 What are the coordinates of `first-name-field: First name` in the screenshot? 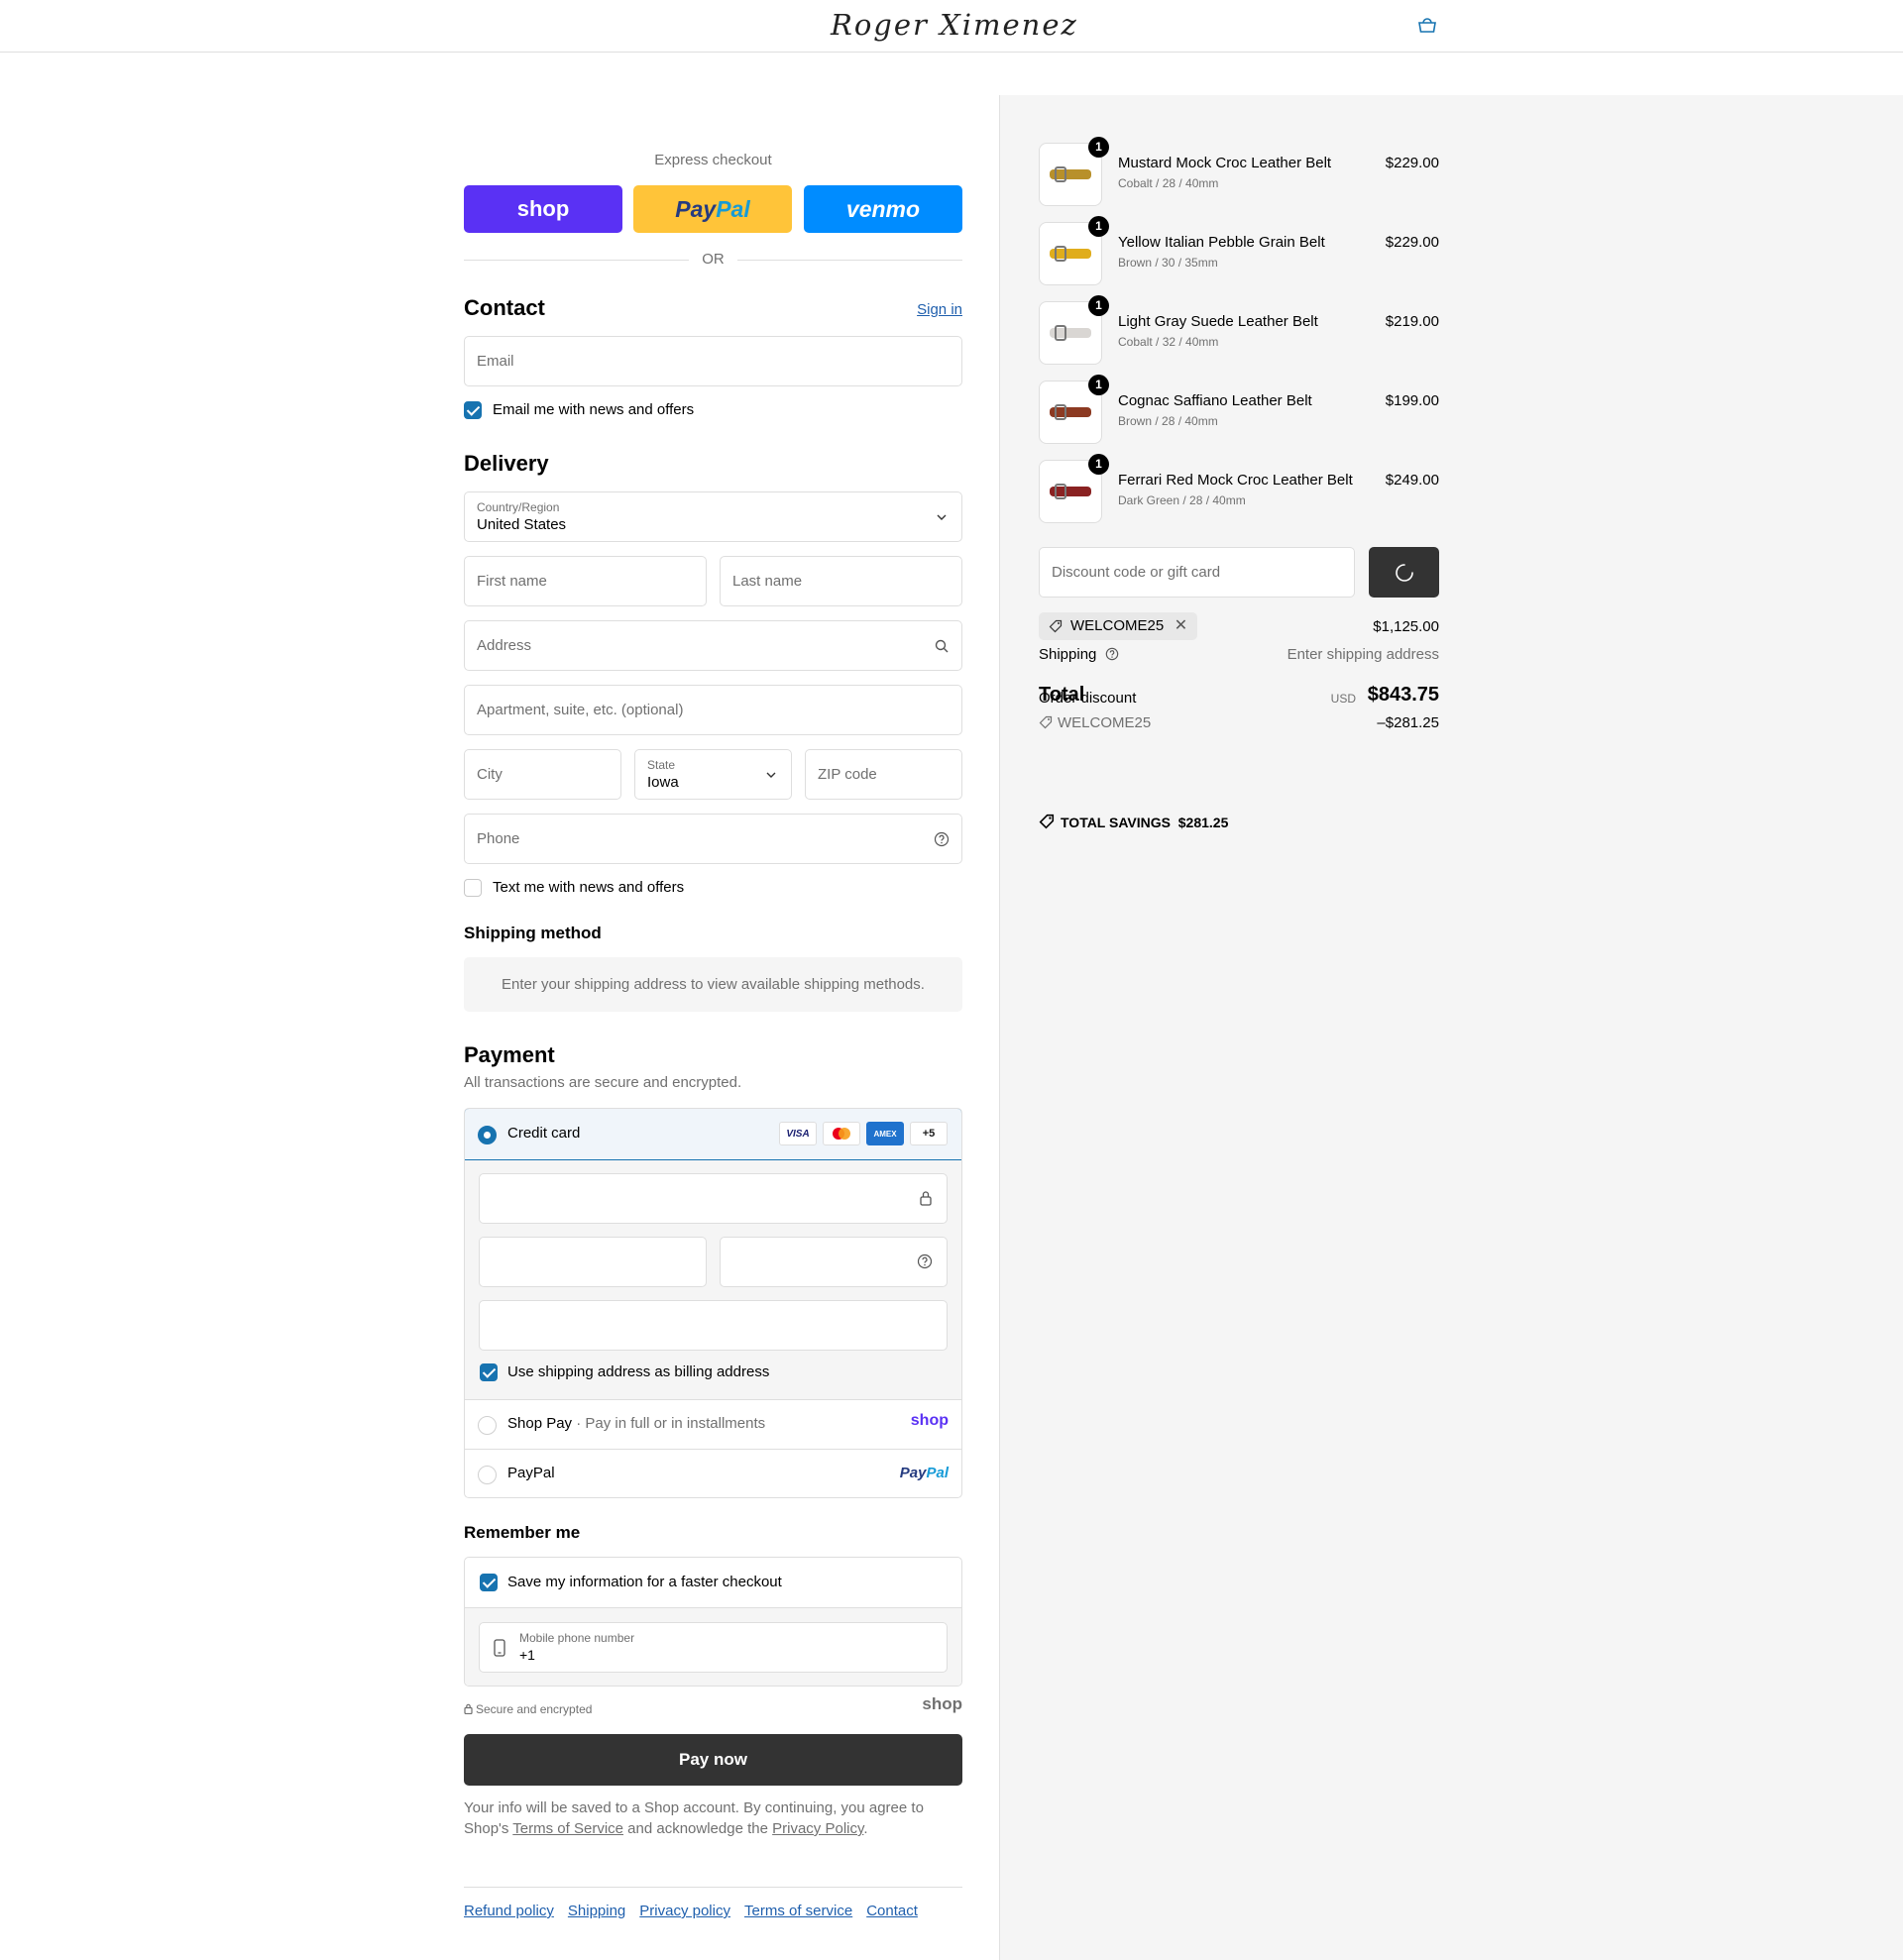 It's located at (585, 581).